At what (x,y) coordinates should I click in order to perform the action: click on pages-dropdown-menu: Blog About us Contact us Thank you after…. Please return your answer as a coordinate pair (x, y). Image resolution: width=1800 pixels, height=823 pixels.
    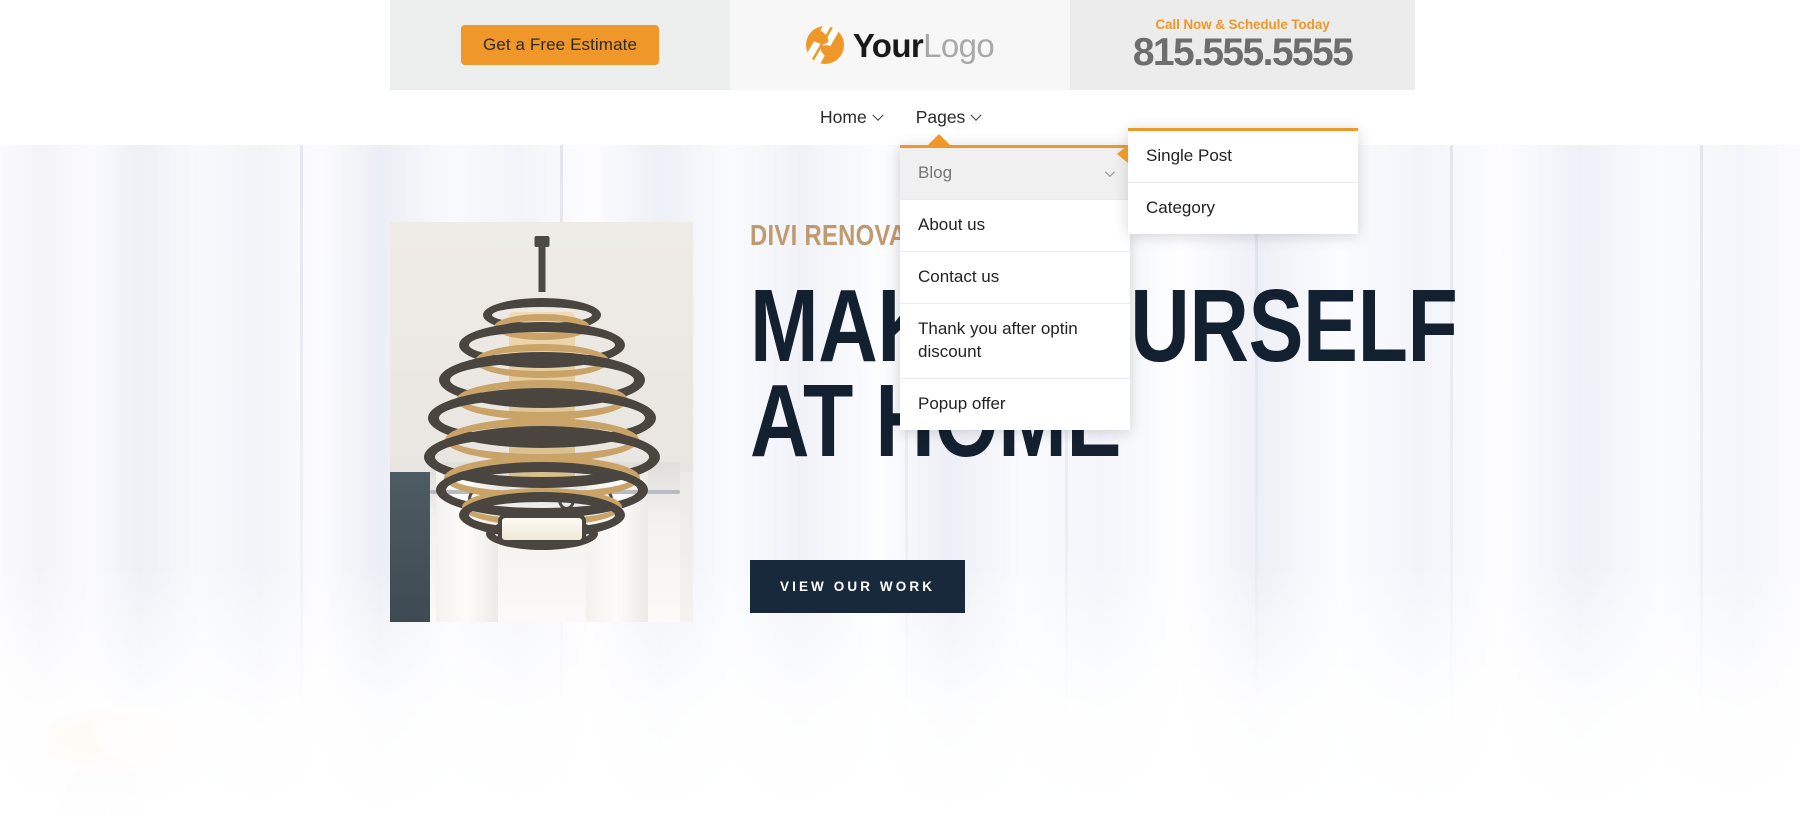
    Looking at the image, I should click on (1015, 282).